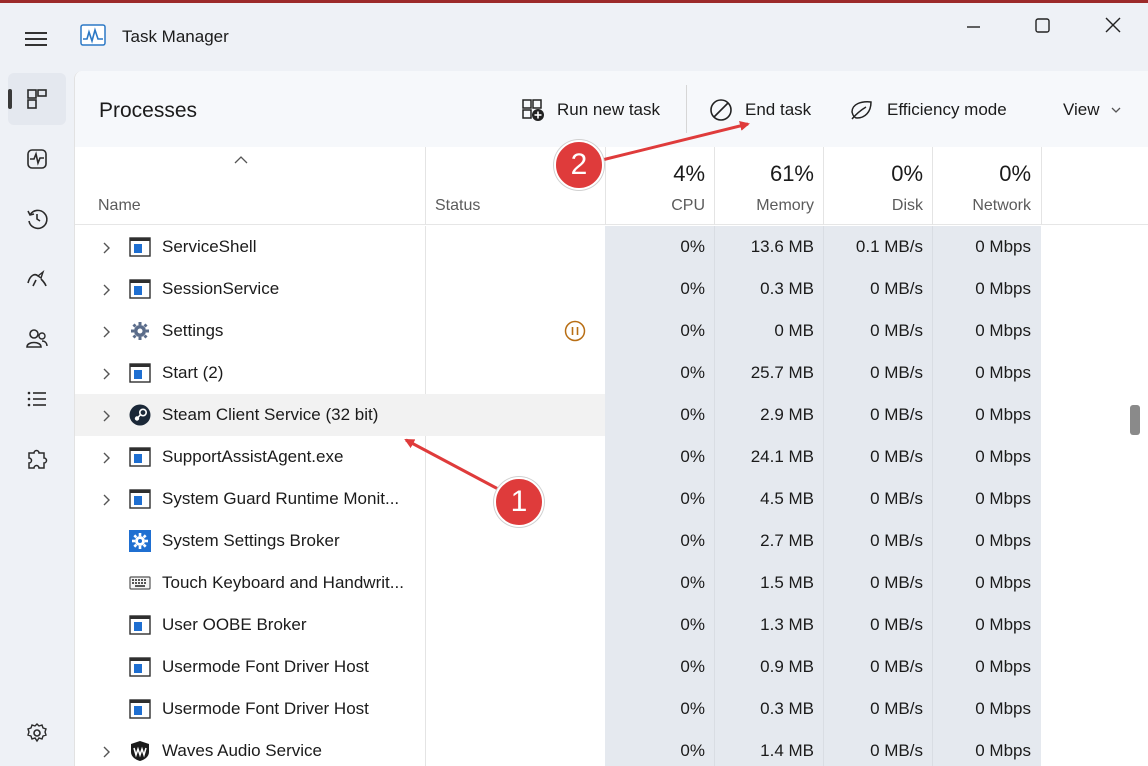 The width and height of the screenshot is (1148, 766). What do you see at coordinates (1092, 110) in the screenshot?
I see `view-dropdown: View` at bounding box center [1092, 110].